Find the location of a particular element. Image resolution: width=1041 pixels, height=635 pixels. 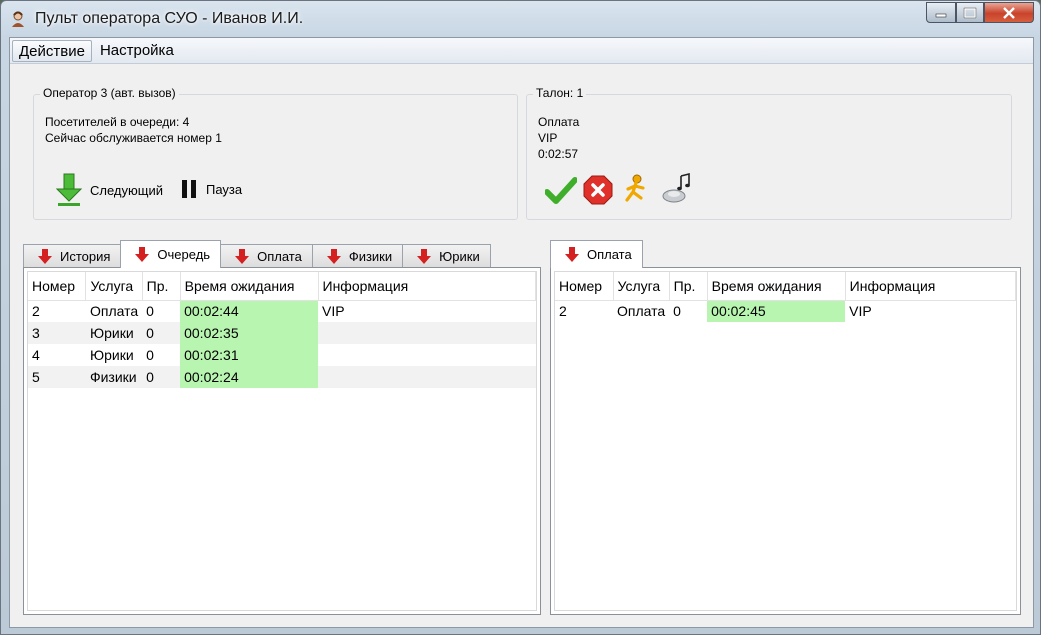

pause-button: Пауза is located at coordinates (211, 189).